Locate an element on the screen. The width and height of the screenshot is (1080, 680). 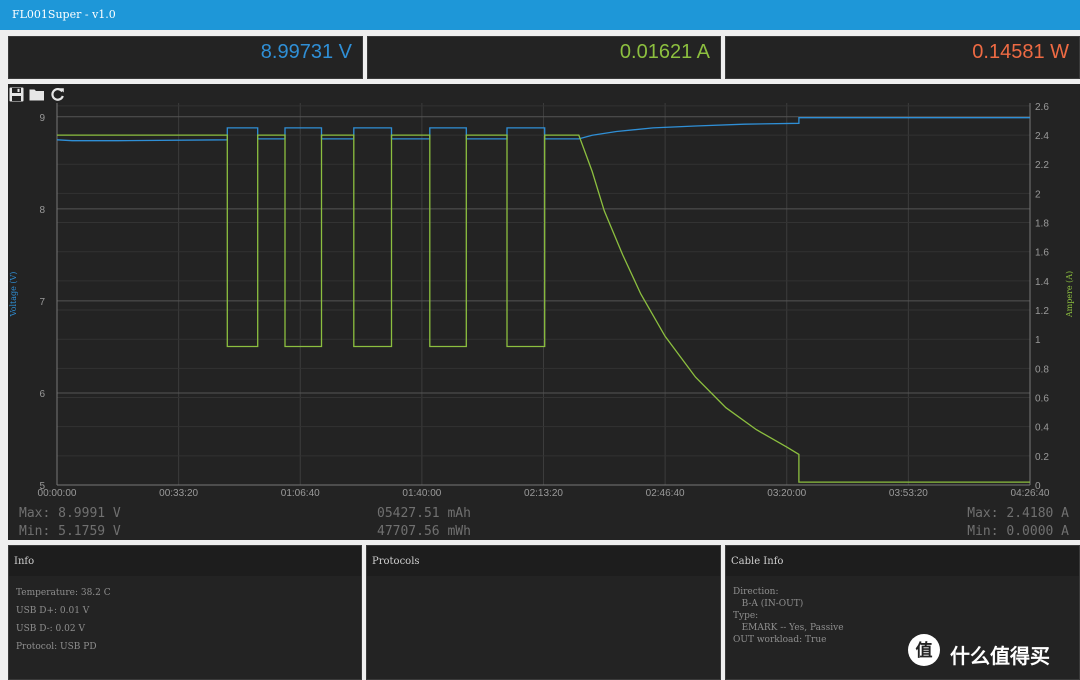
usb-dplus-value: USB D+: 0.01 V is located at coordinates (53, 611).